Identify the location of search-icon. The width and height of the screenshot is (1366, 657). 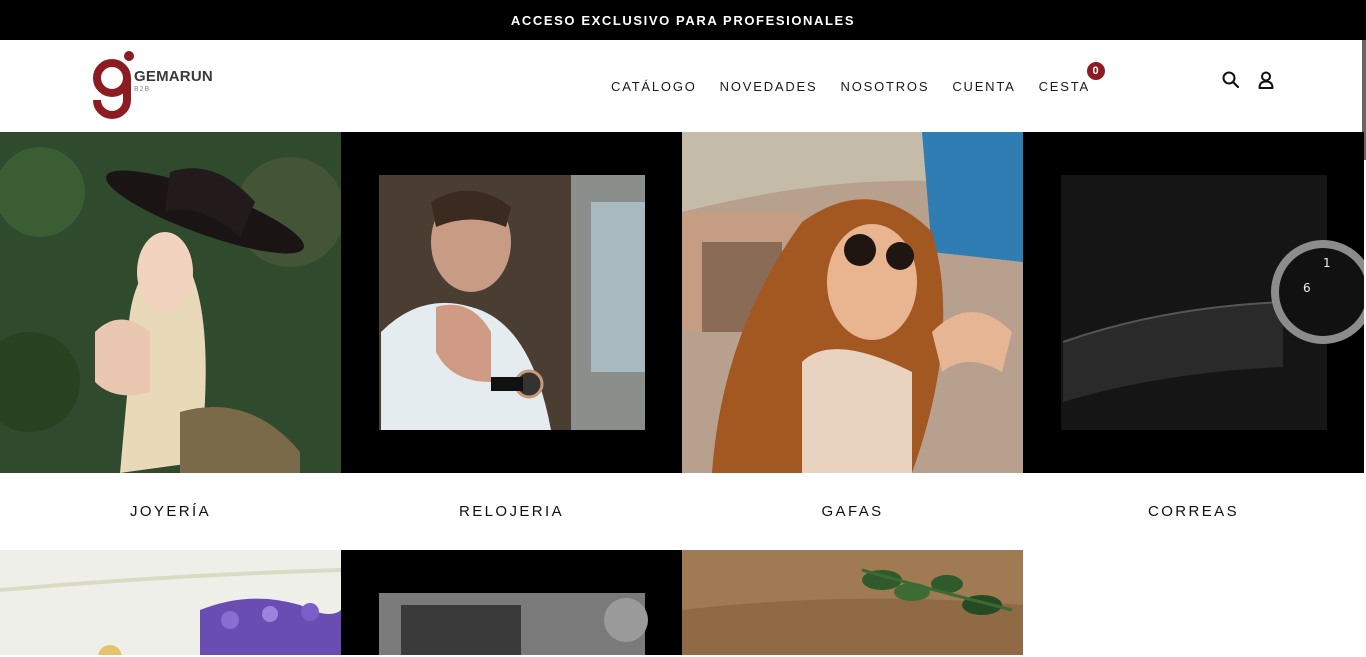
(1231, 80).